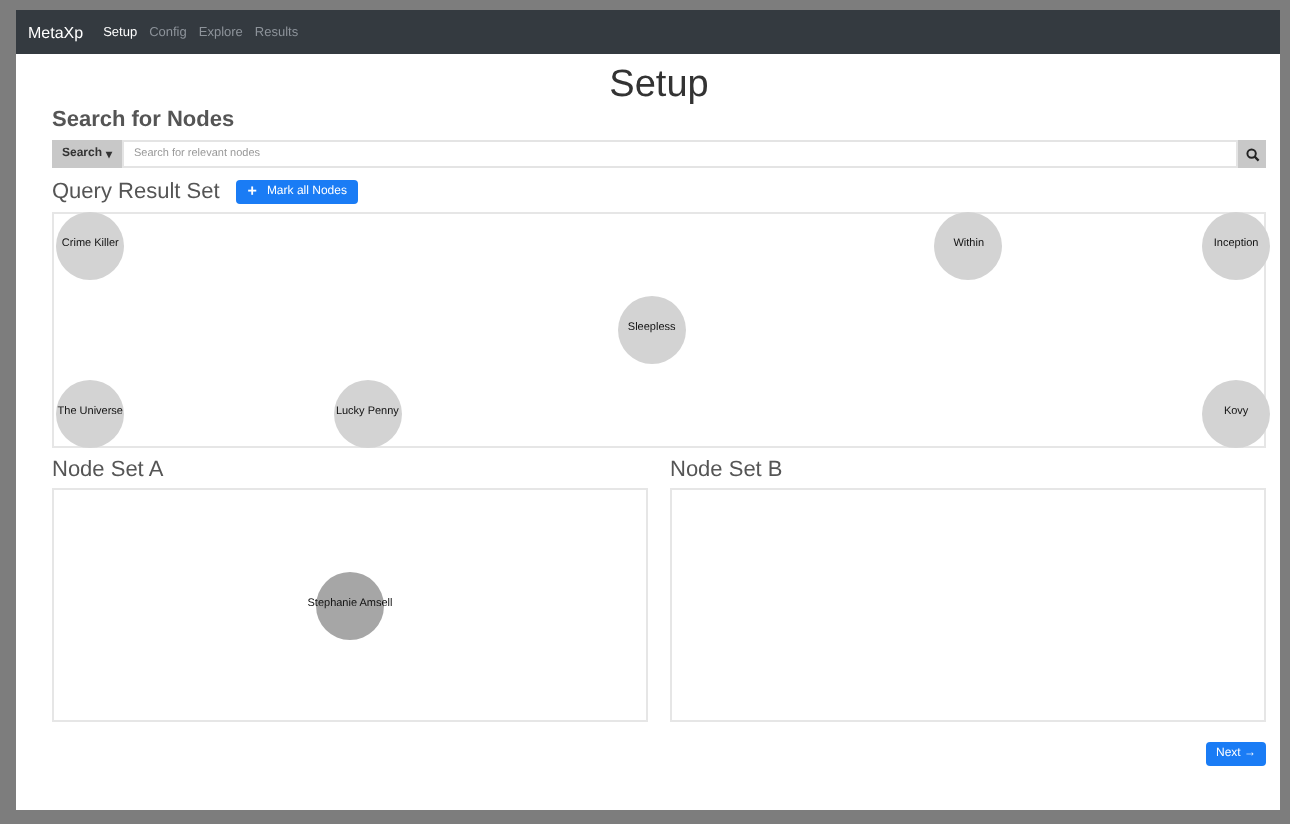 The image size is (1290, 824). Describe the element at coordinates (56, 32) in the screenshot. I see `brand-logo: MetaXp` at that location.